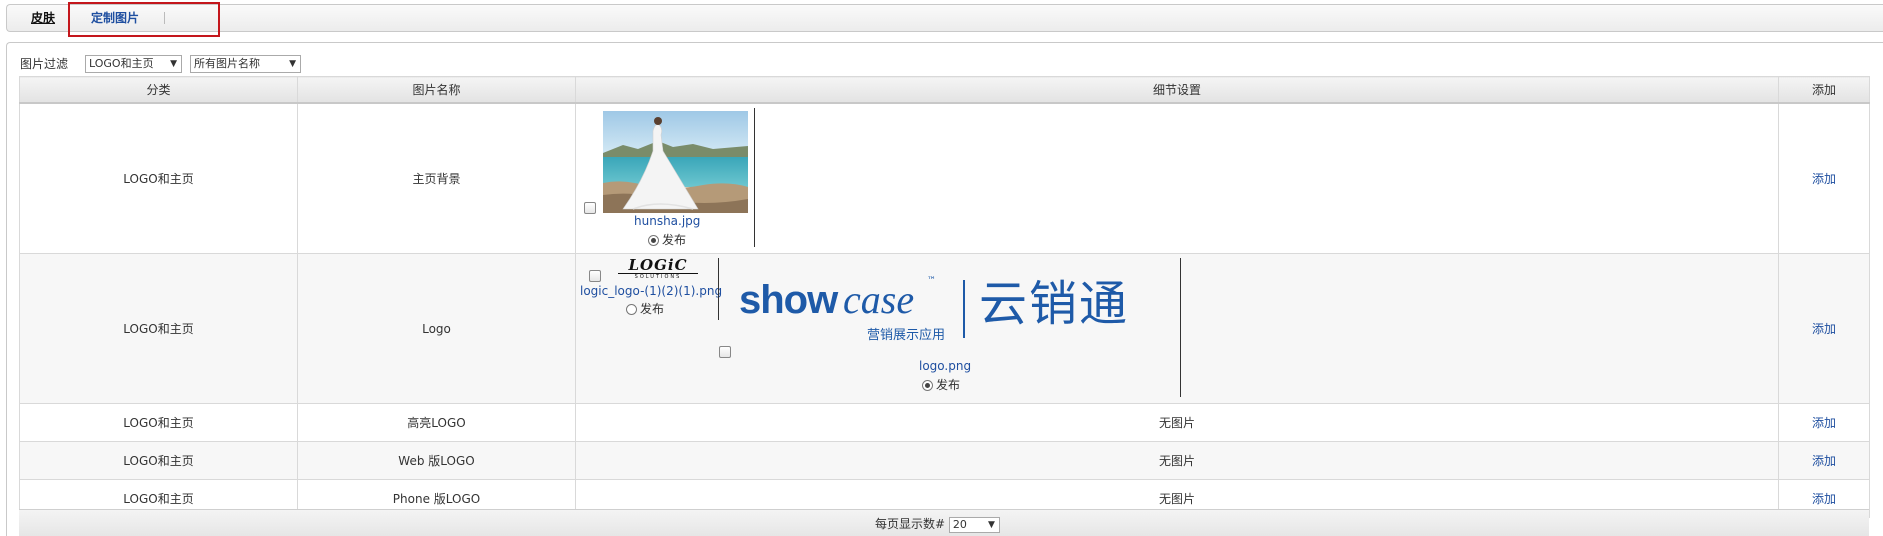  Describe the element at coordinates (788, 300) in the screenshot. I see `showcase-brand-bold: show` at that location.